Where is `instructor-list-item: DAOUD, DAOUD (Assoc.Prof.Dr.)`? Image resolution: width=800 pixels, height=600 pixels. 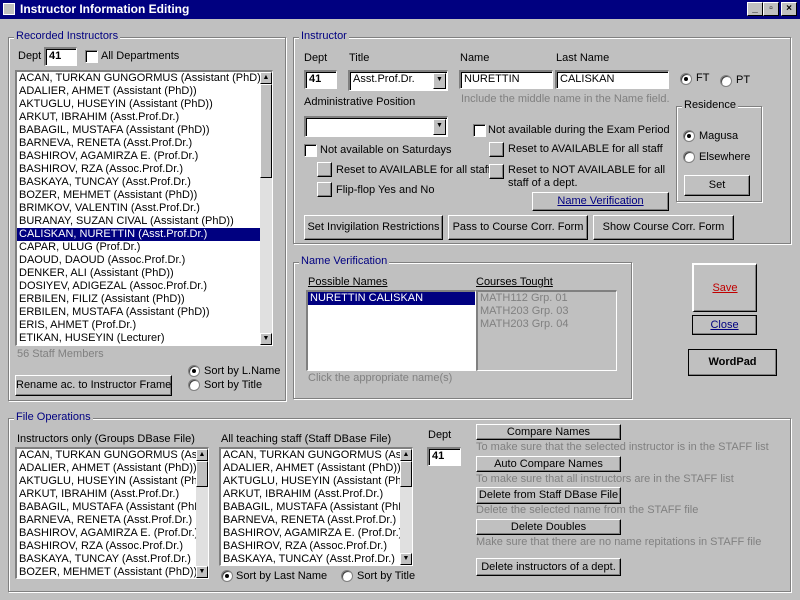 instructor-list-item: DAOUD, DAOUD (Assoc.Prof.Dr.) is located at coordinates (144, 260).